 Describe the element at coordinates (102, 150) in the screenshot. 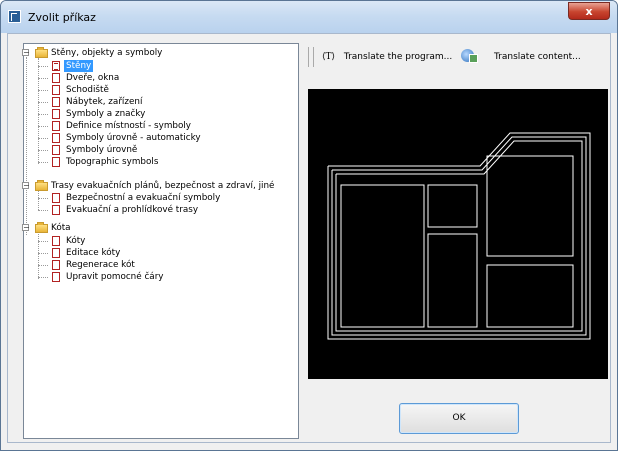

I see `tree-item-label: Symboly úrovně` at that location.